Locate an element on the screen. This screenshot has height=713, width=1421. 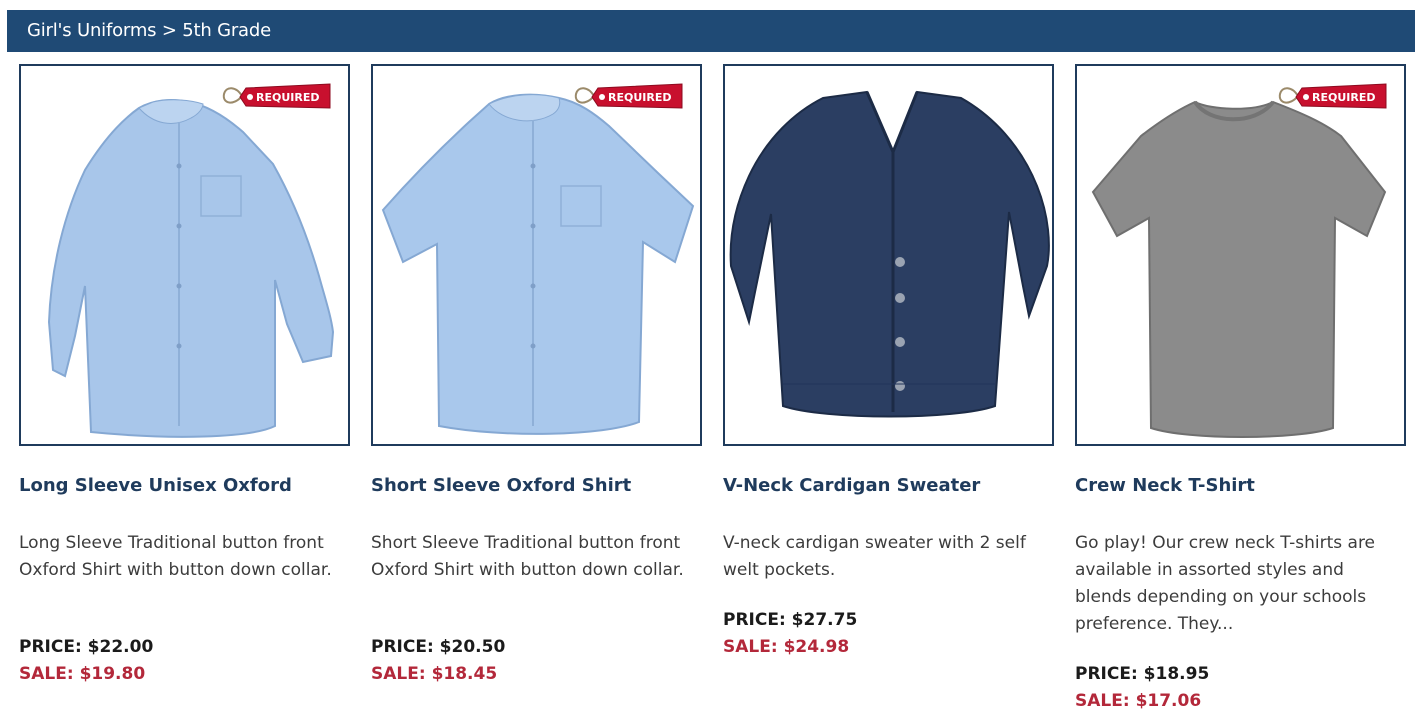
product-image is located at coordinates (888, 255).